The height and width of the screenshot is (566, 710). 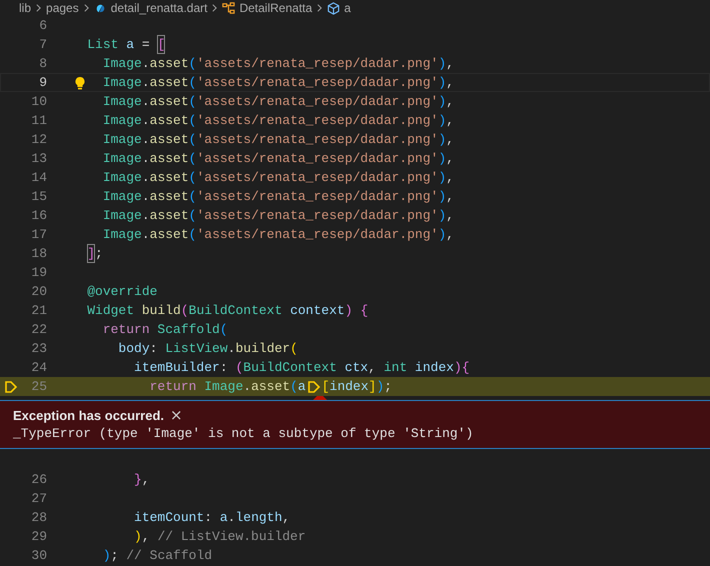 What do you see at coordinates (220, 537) in the screenshot?
I see `code-line: ), // ListView.builder` at bounding box center [220, 537].